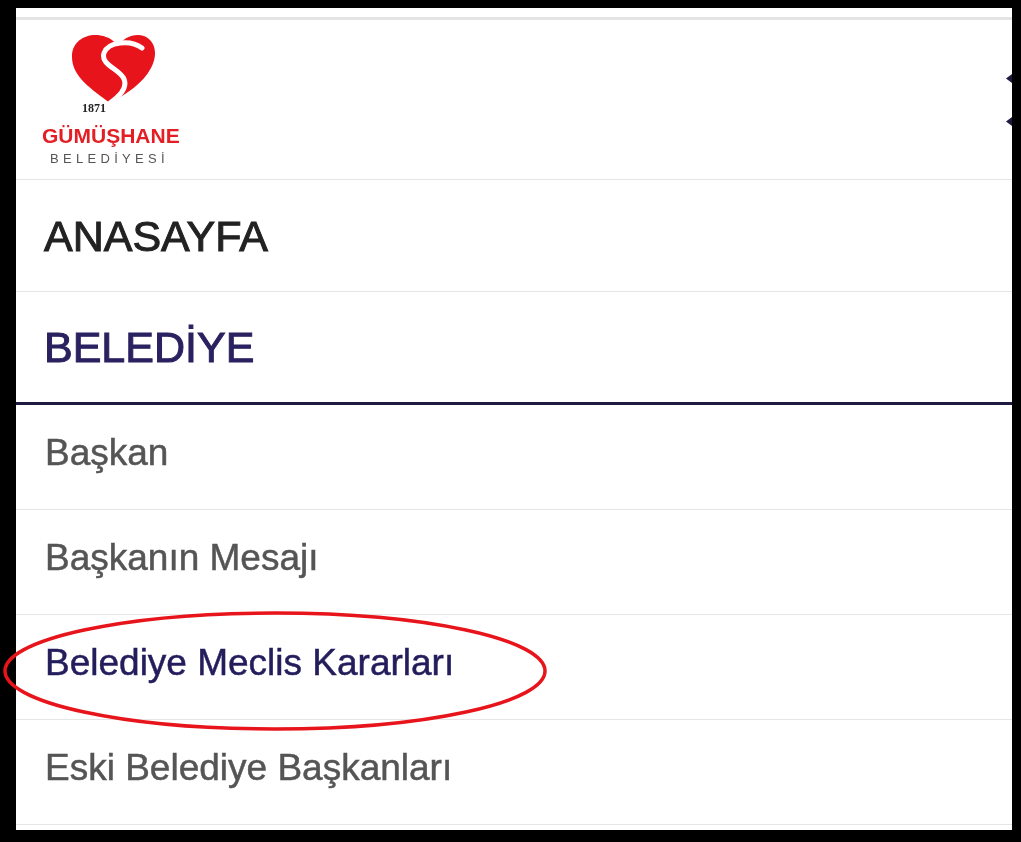 The height and width of the screenshot is (842, 1021). I want to click on submenu-link: Başkanın Mesajı, so click(182, 558).